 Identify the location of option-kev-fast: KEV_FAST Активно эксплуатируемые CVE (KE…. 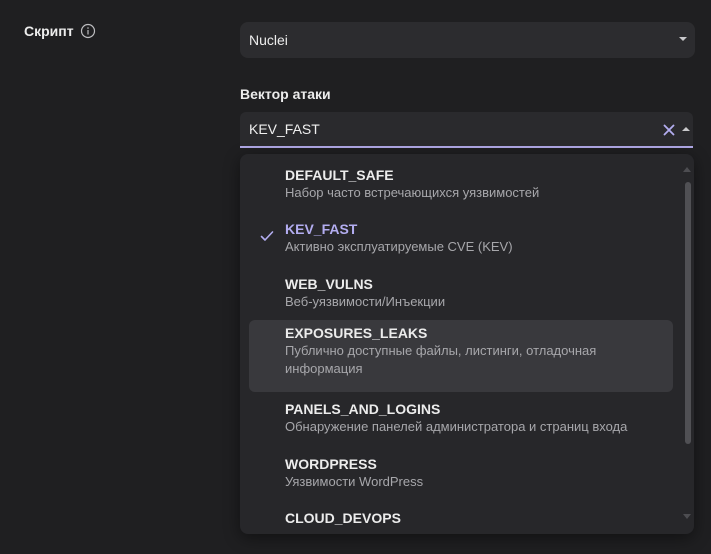
(461, 239).